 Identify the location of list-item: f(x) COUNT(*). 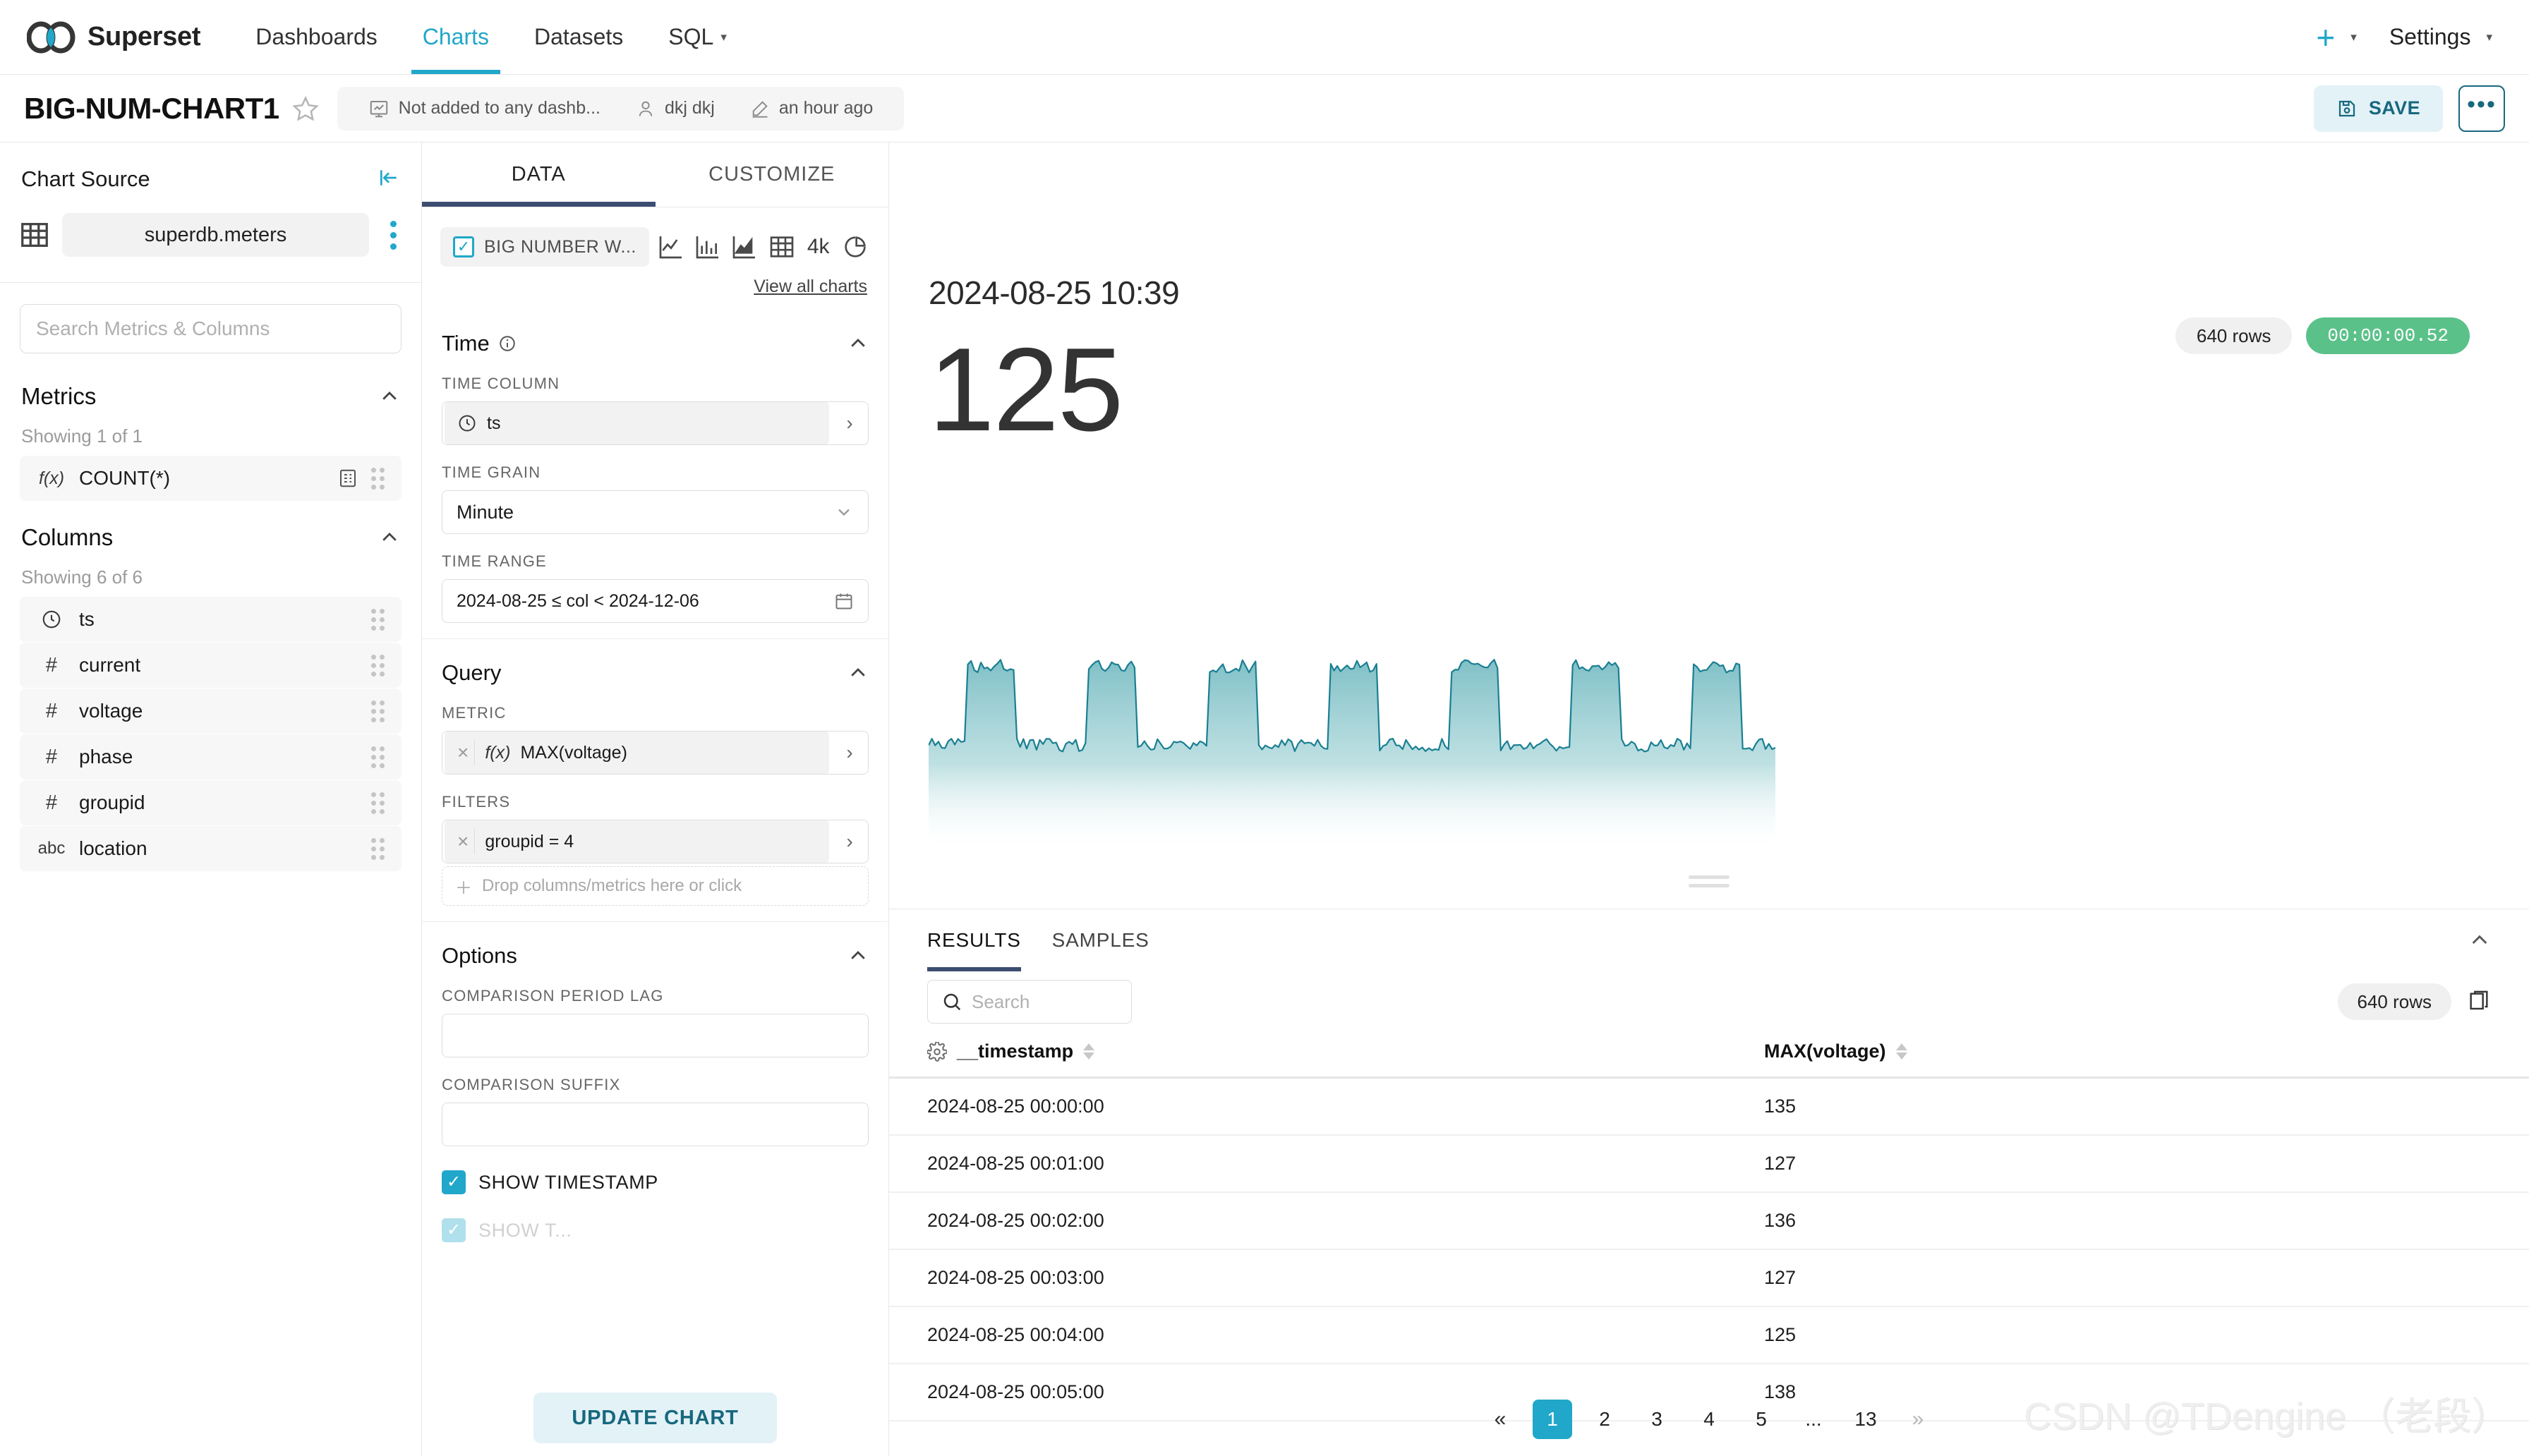
(211, 478).